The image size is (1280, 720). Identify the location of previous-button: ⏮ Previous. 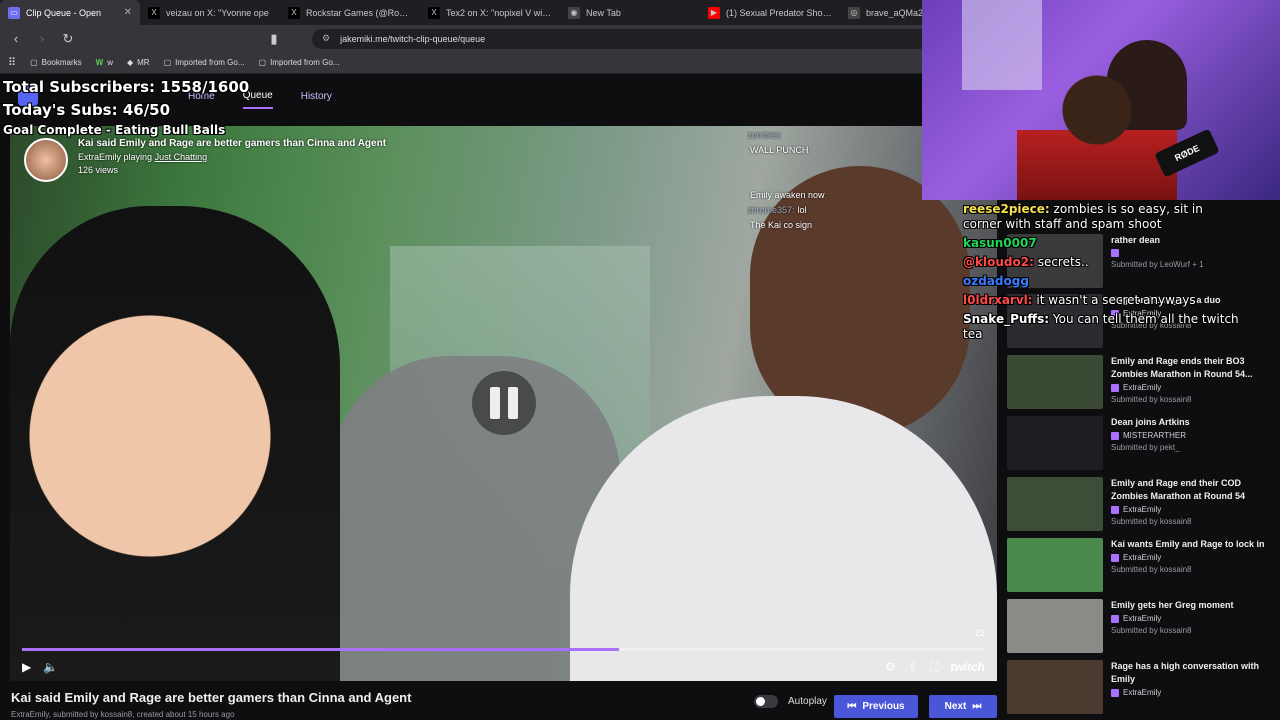
(876, 706).